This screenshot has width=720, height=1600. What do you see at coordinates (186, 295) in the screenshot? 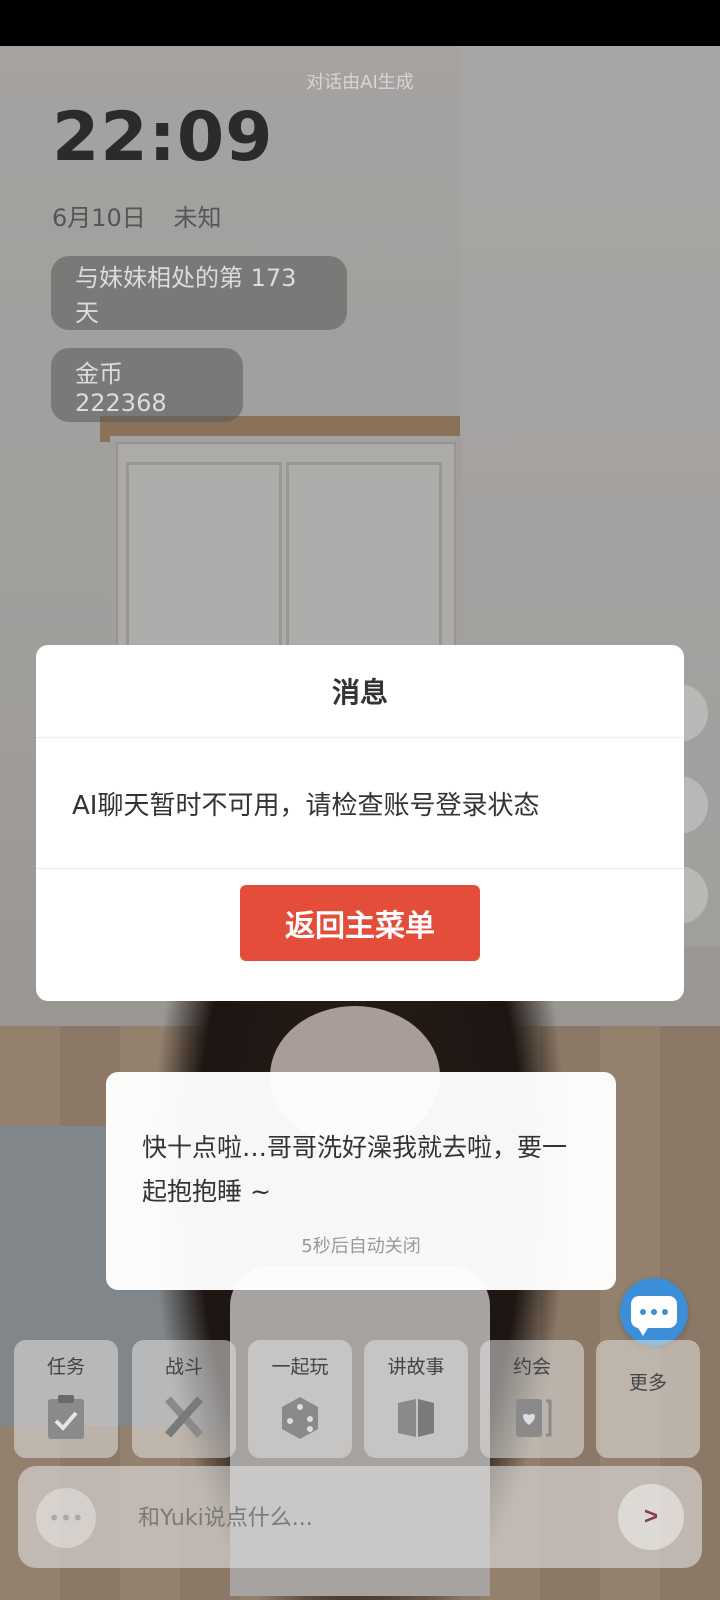
I see `days-together-text: 与妹妹相处的第 173 天` at bounding box center [186, 295].